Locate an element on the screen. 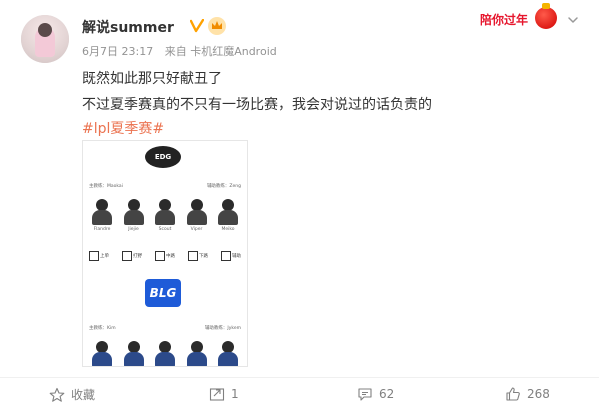  player-name: Jiejie is located at coordinates (133, 229).